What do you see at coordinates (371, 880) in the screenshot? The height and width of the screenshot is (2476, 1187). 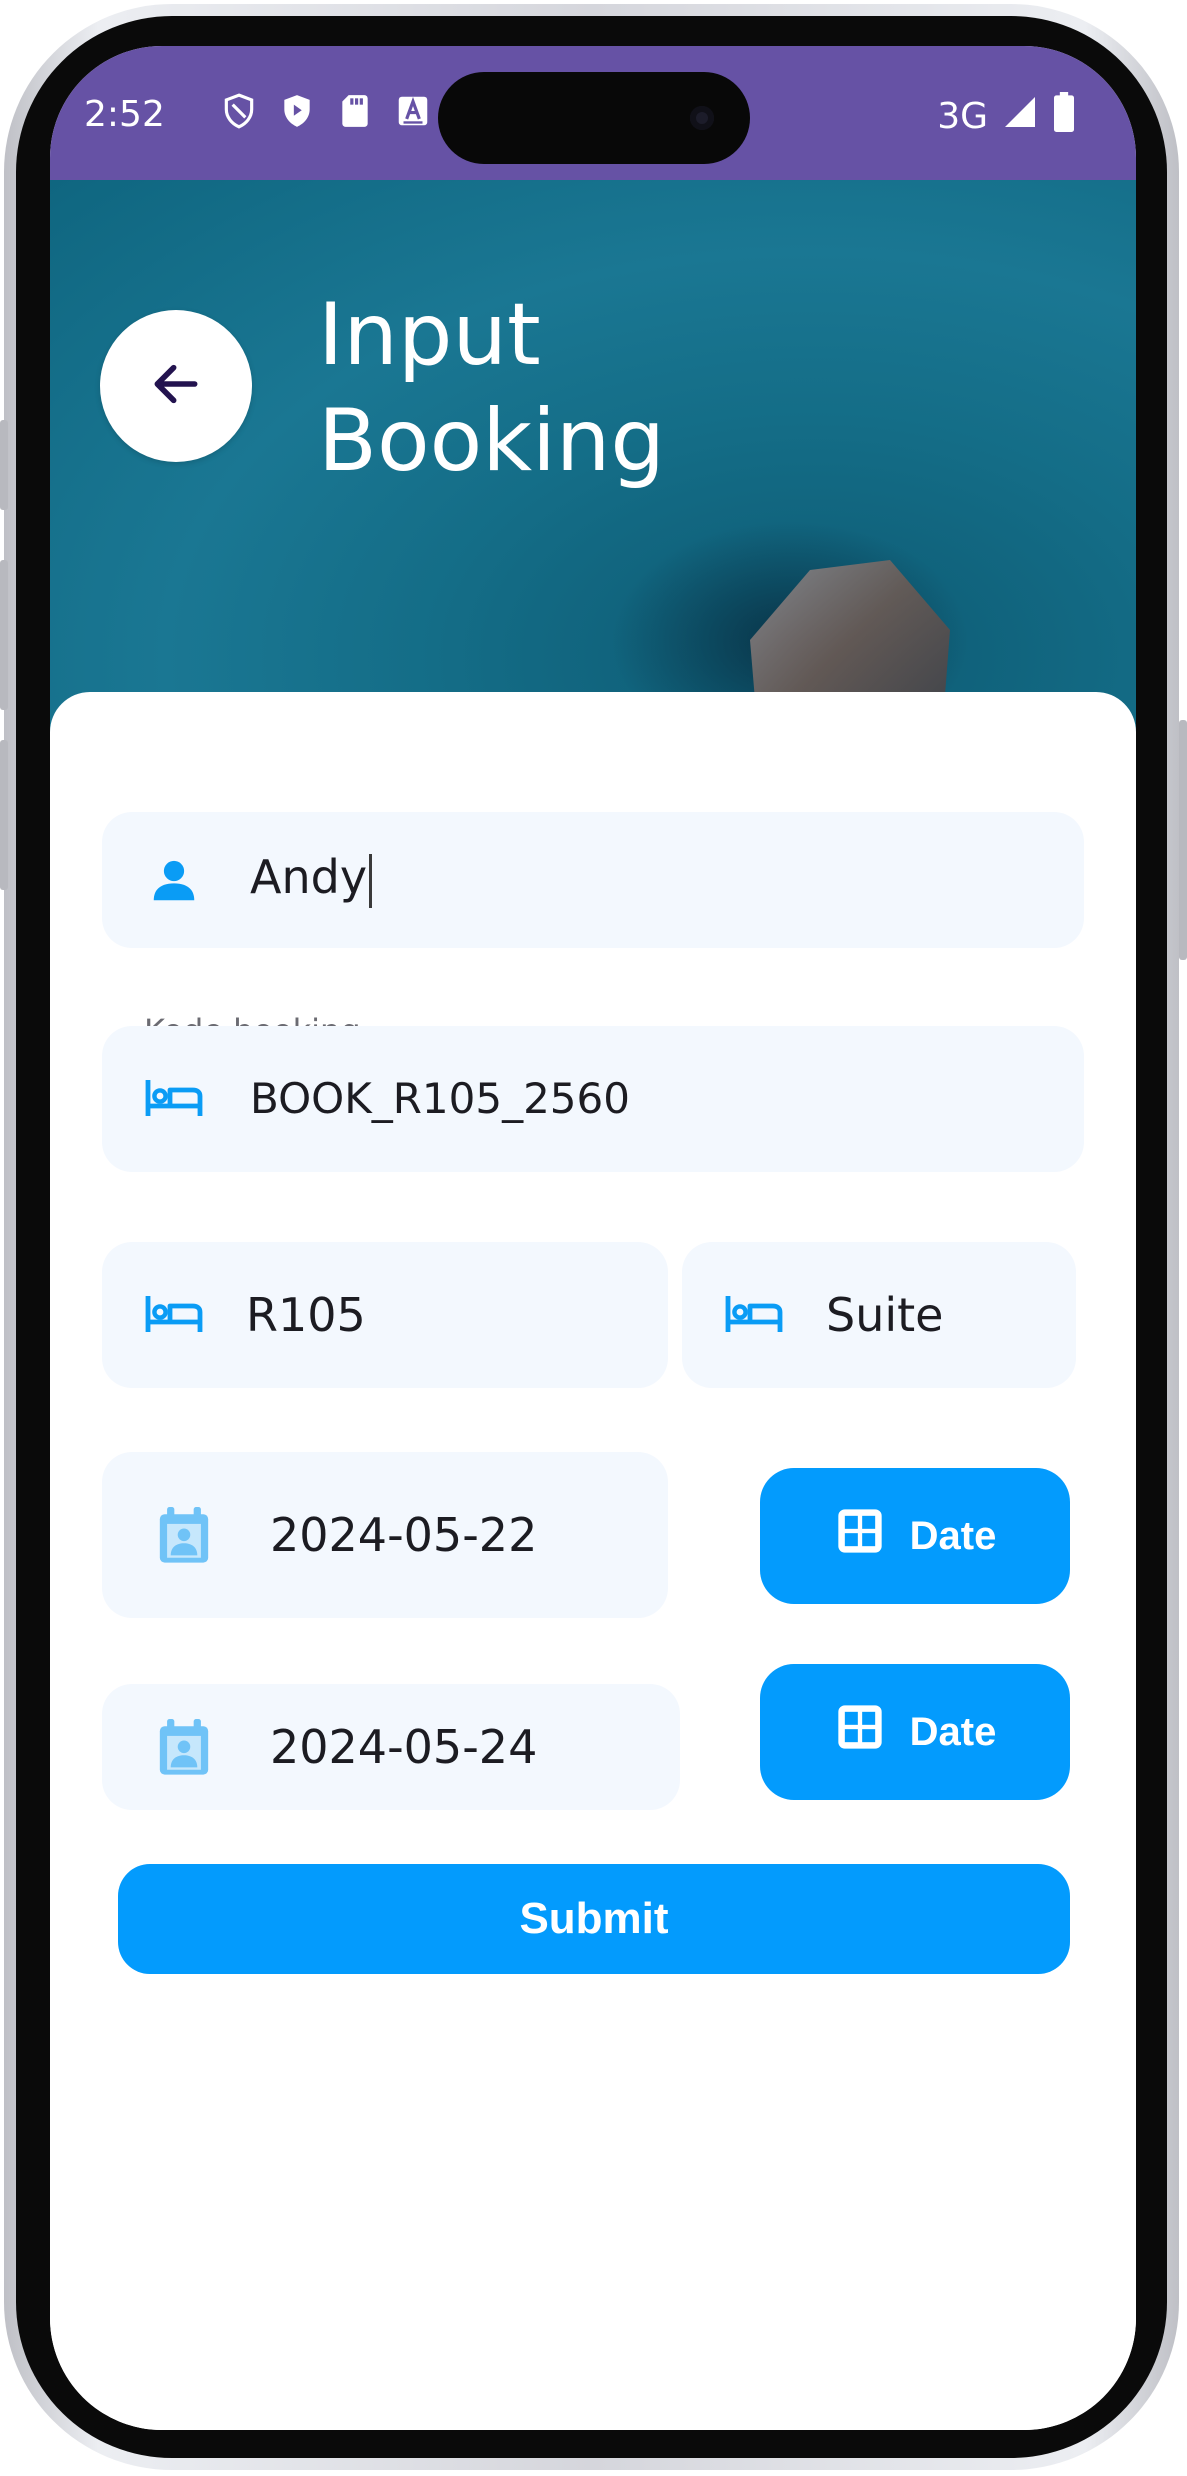 I see `text-caret` at bounding box center [371, 880].